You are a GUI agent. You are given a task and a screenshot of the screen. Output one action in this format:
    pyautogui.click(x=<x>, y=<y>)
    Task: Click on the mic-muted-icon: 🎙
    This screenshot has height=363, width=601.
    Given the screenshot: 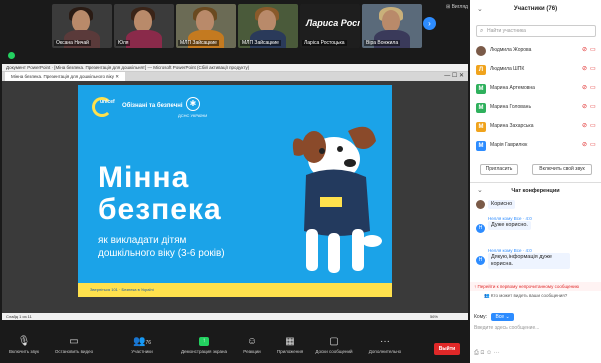 What is the action you would take?
    pyautogui.click(x=24, y=341)
    